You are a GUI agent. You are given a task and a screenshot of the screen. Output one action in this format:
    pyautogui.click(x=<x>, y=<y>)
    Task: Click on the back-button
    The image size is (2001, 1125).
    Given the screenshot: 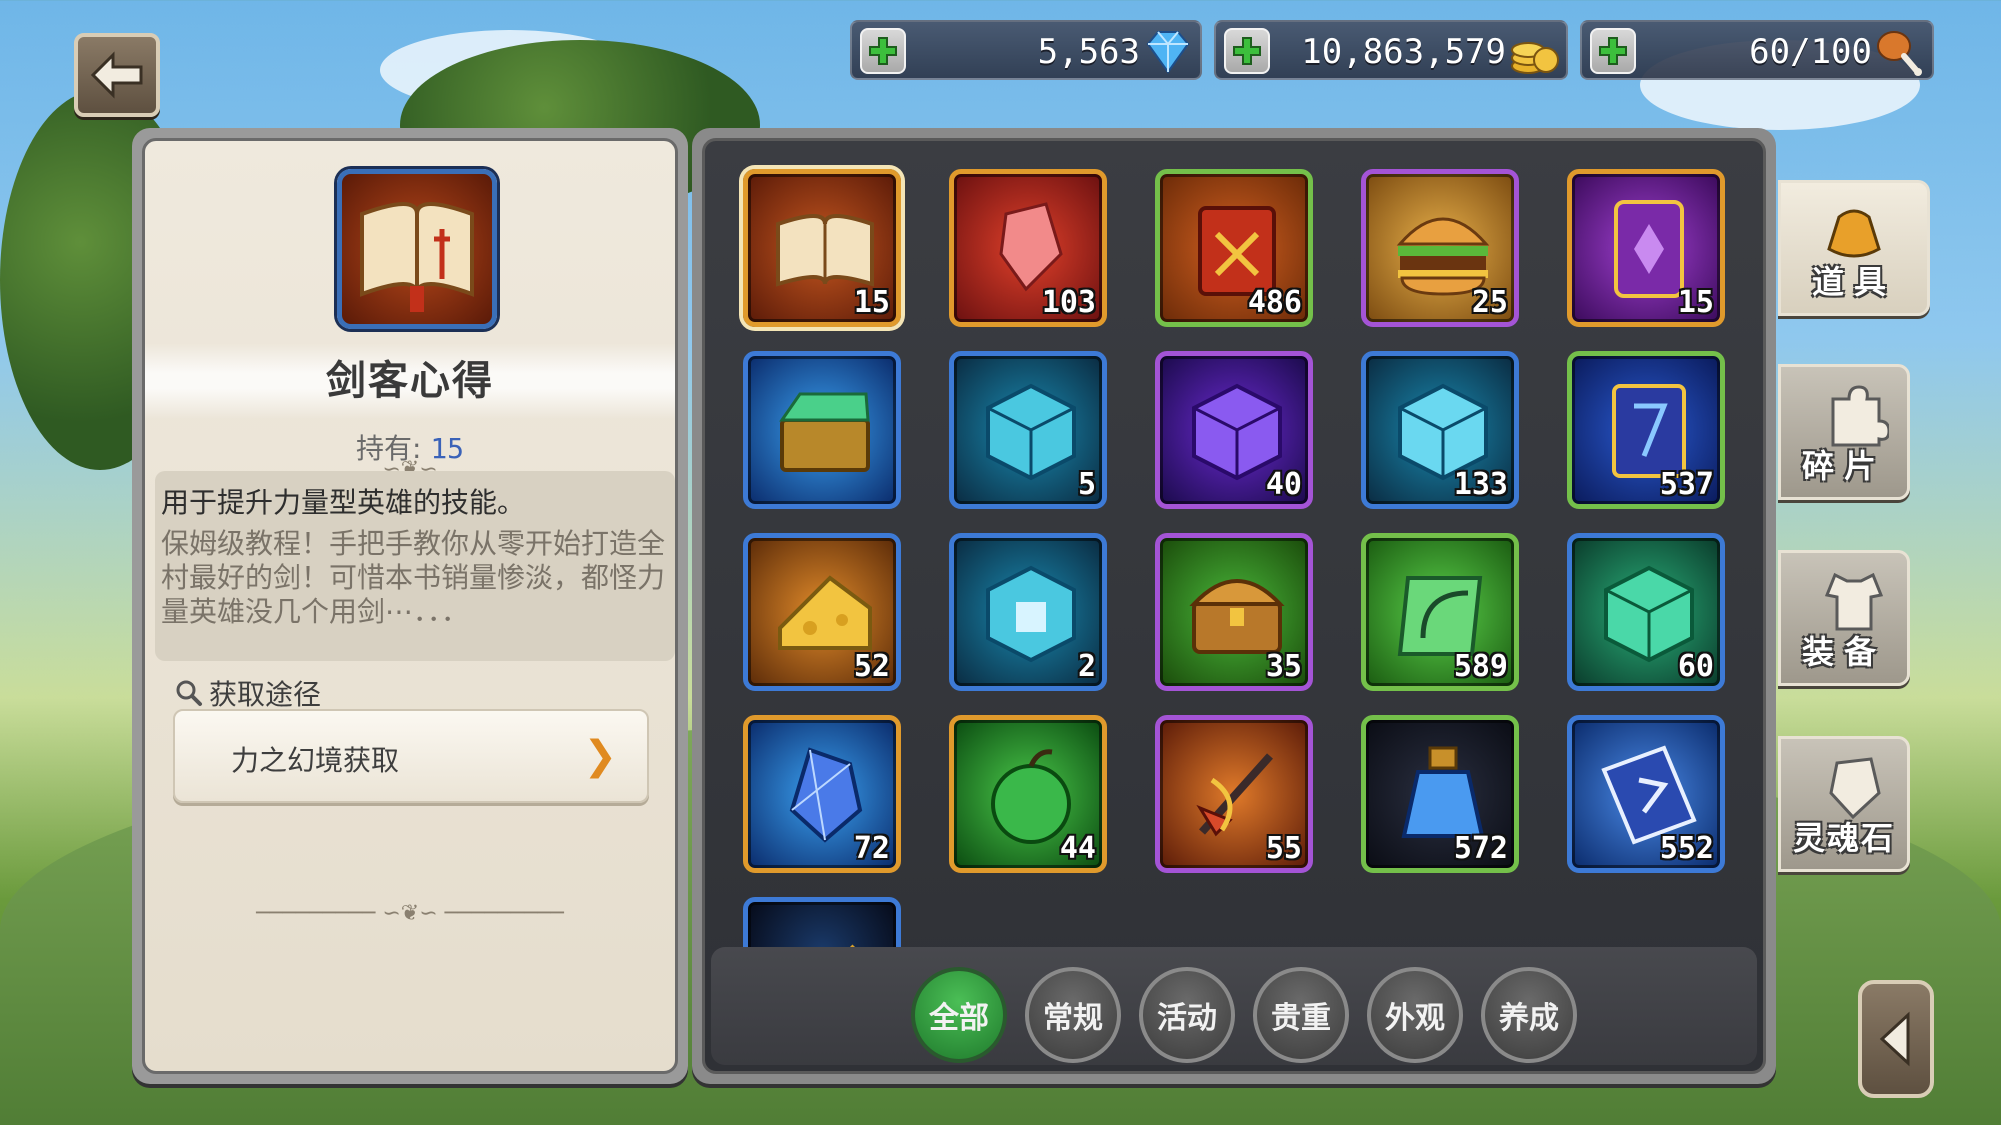 What is the action you would take?
    pyautogui.click(x=117, y=75)
    